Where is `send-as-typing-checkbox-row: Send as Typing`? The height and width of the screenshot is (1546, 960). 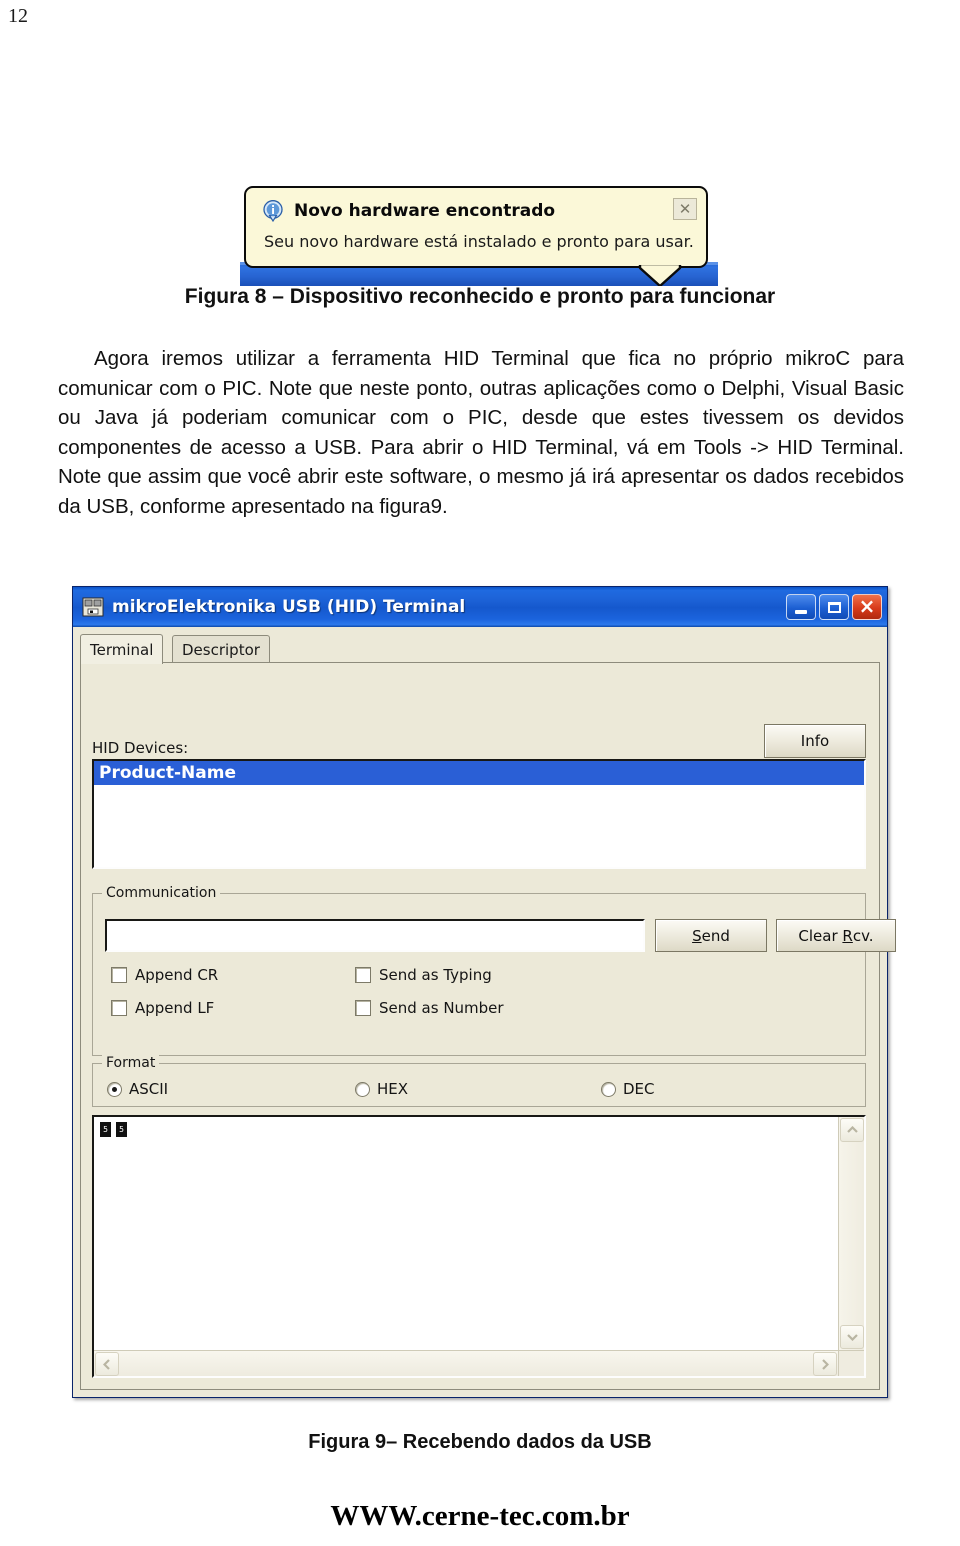
send-as-typing-checkbox-row: Send as Typing is located at coordinates (423, 975).